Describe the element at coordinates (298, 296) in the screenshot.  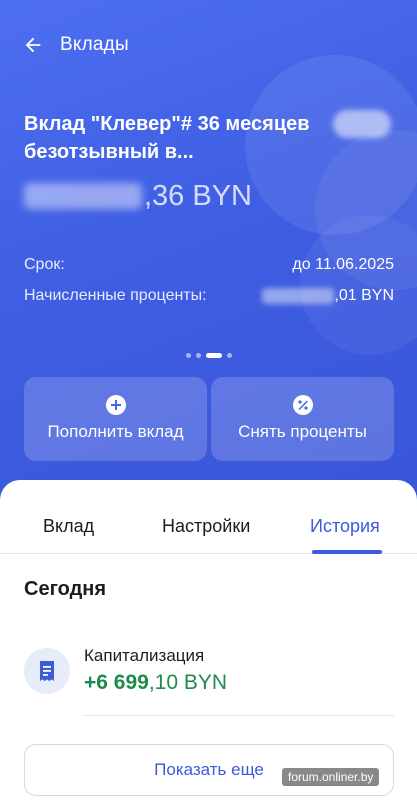
I see `hidden-interest-amount` at that location.